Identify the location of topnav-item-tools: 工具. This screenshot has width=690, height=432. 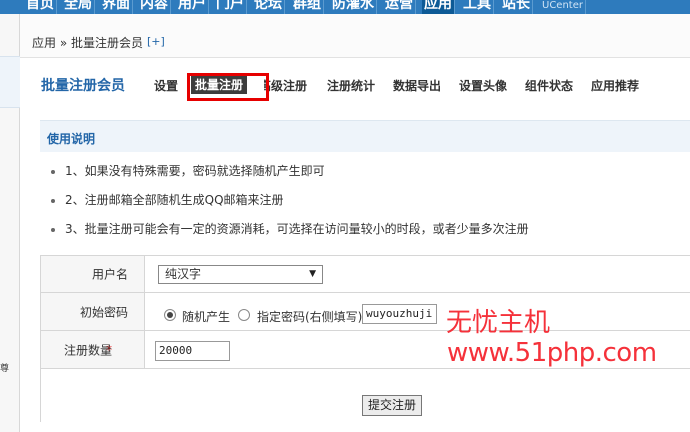
(477, 7).